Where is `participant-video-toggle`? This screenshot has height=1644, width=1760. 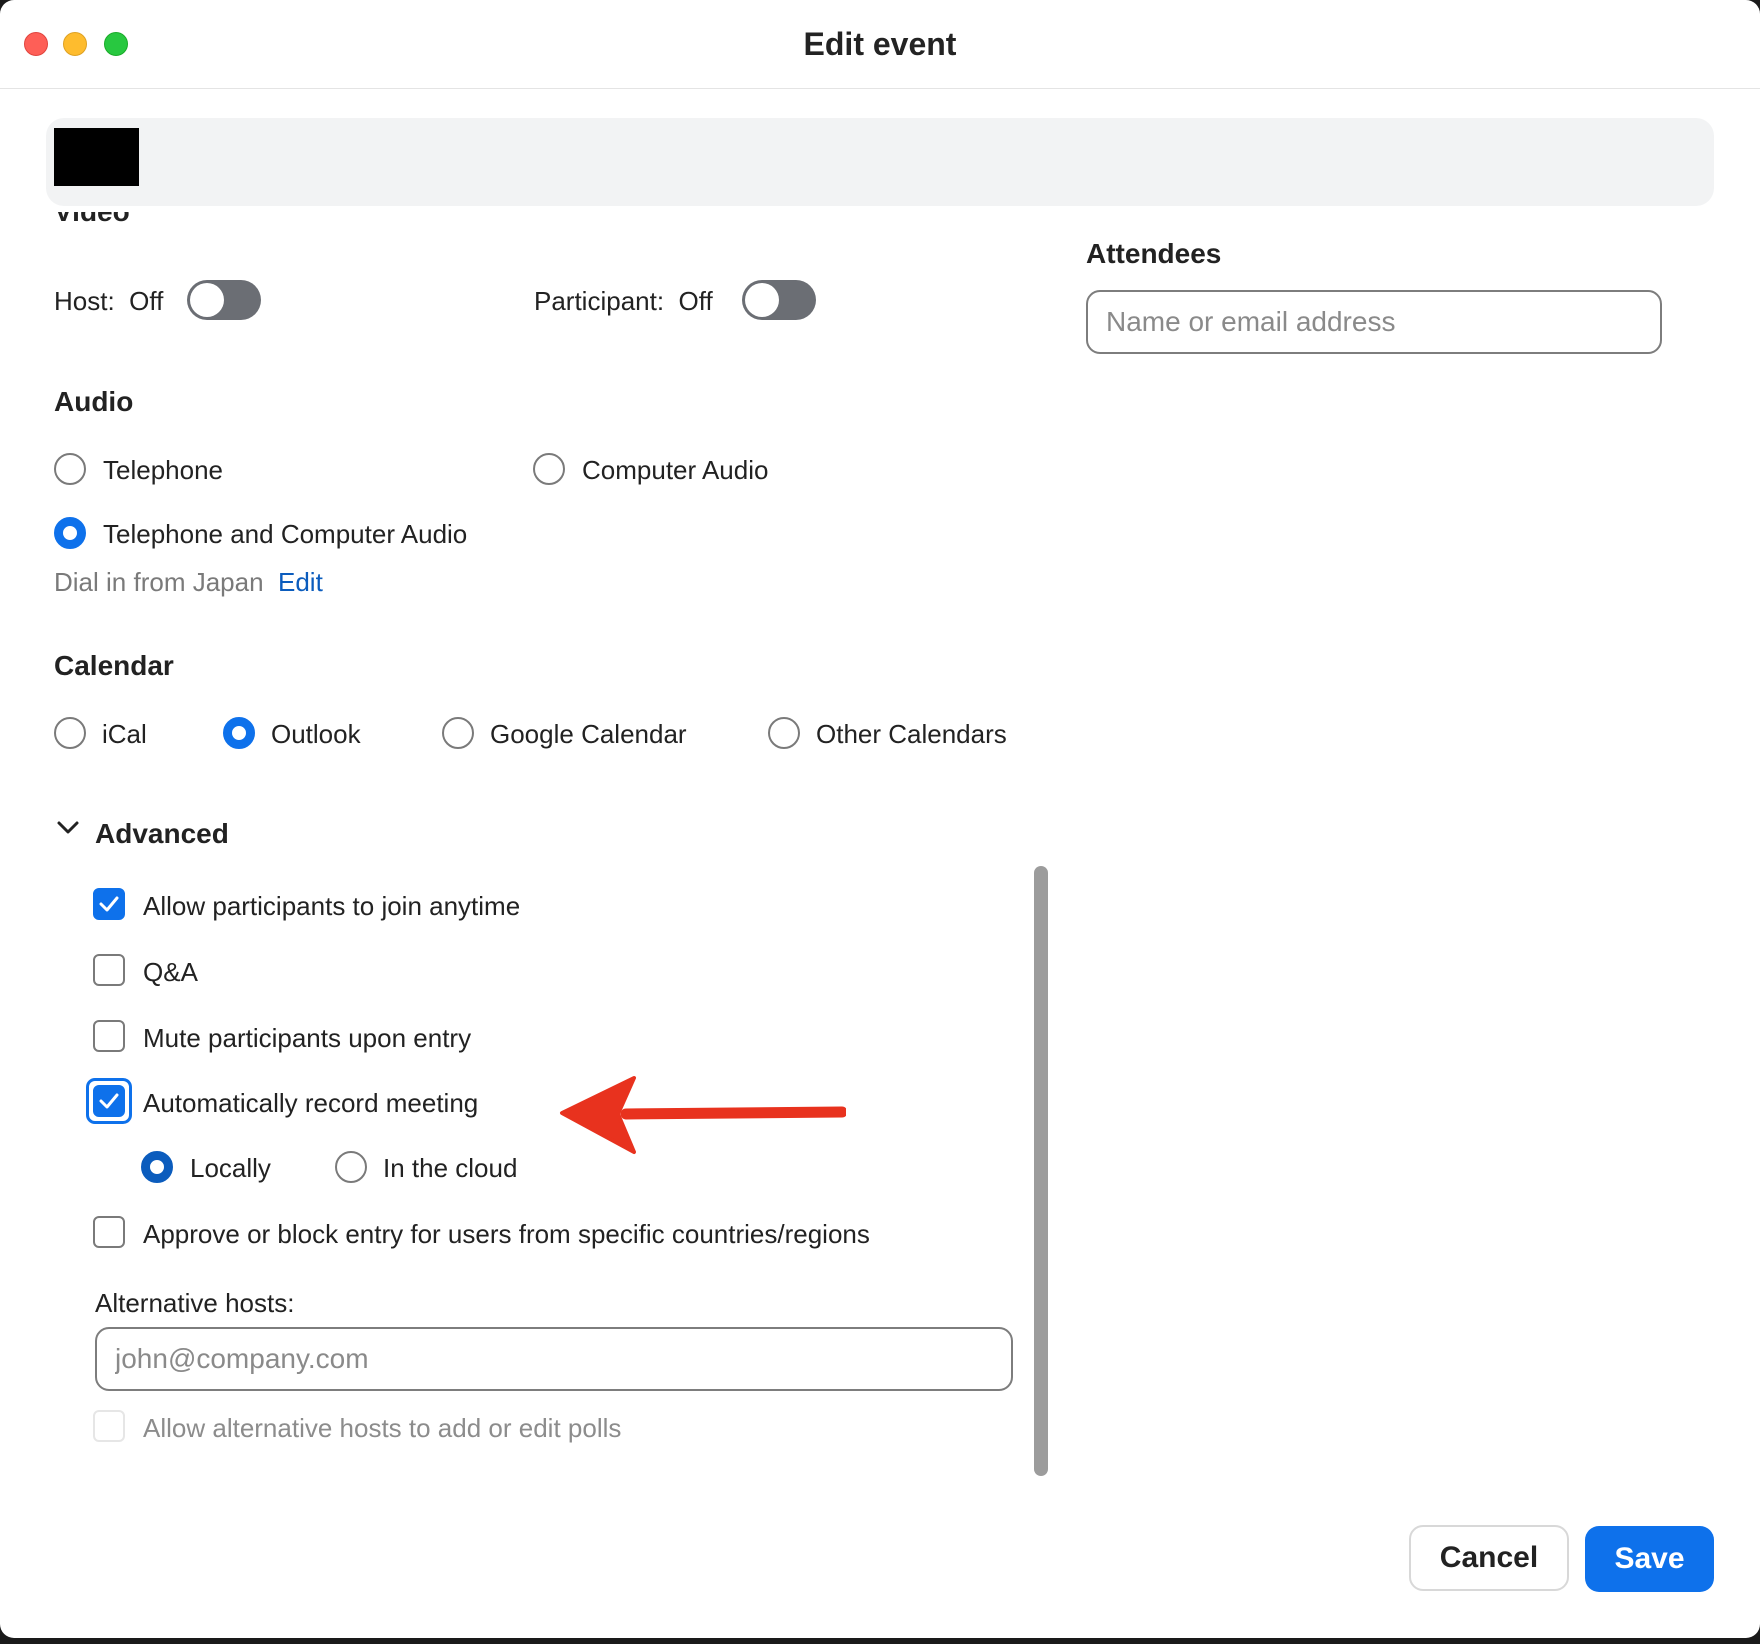
participant-video-toggle is located at coordinates (779, 300).